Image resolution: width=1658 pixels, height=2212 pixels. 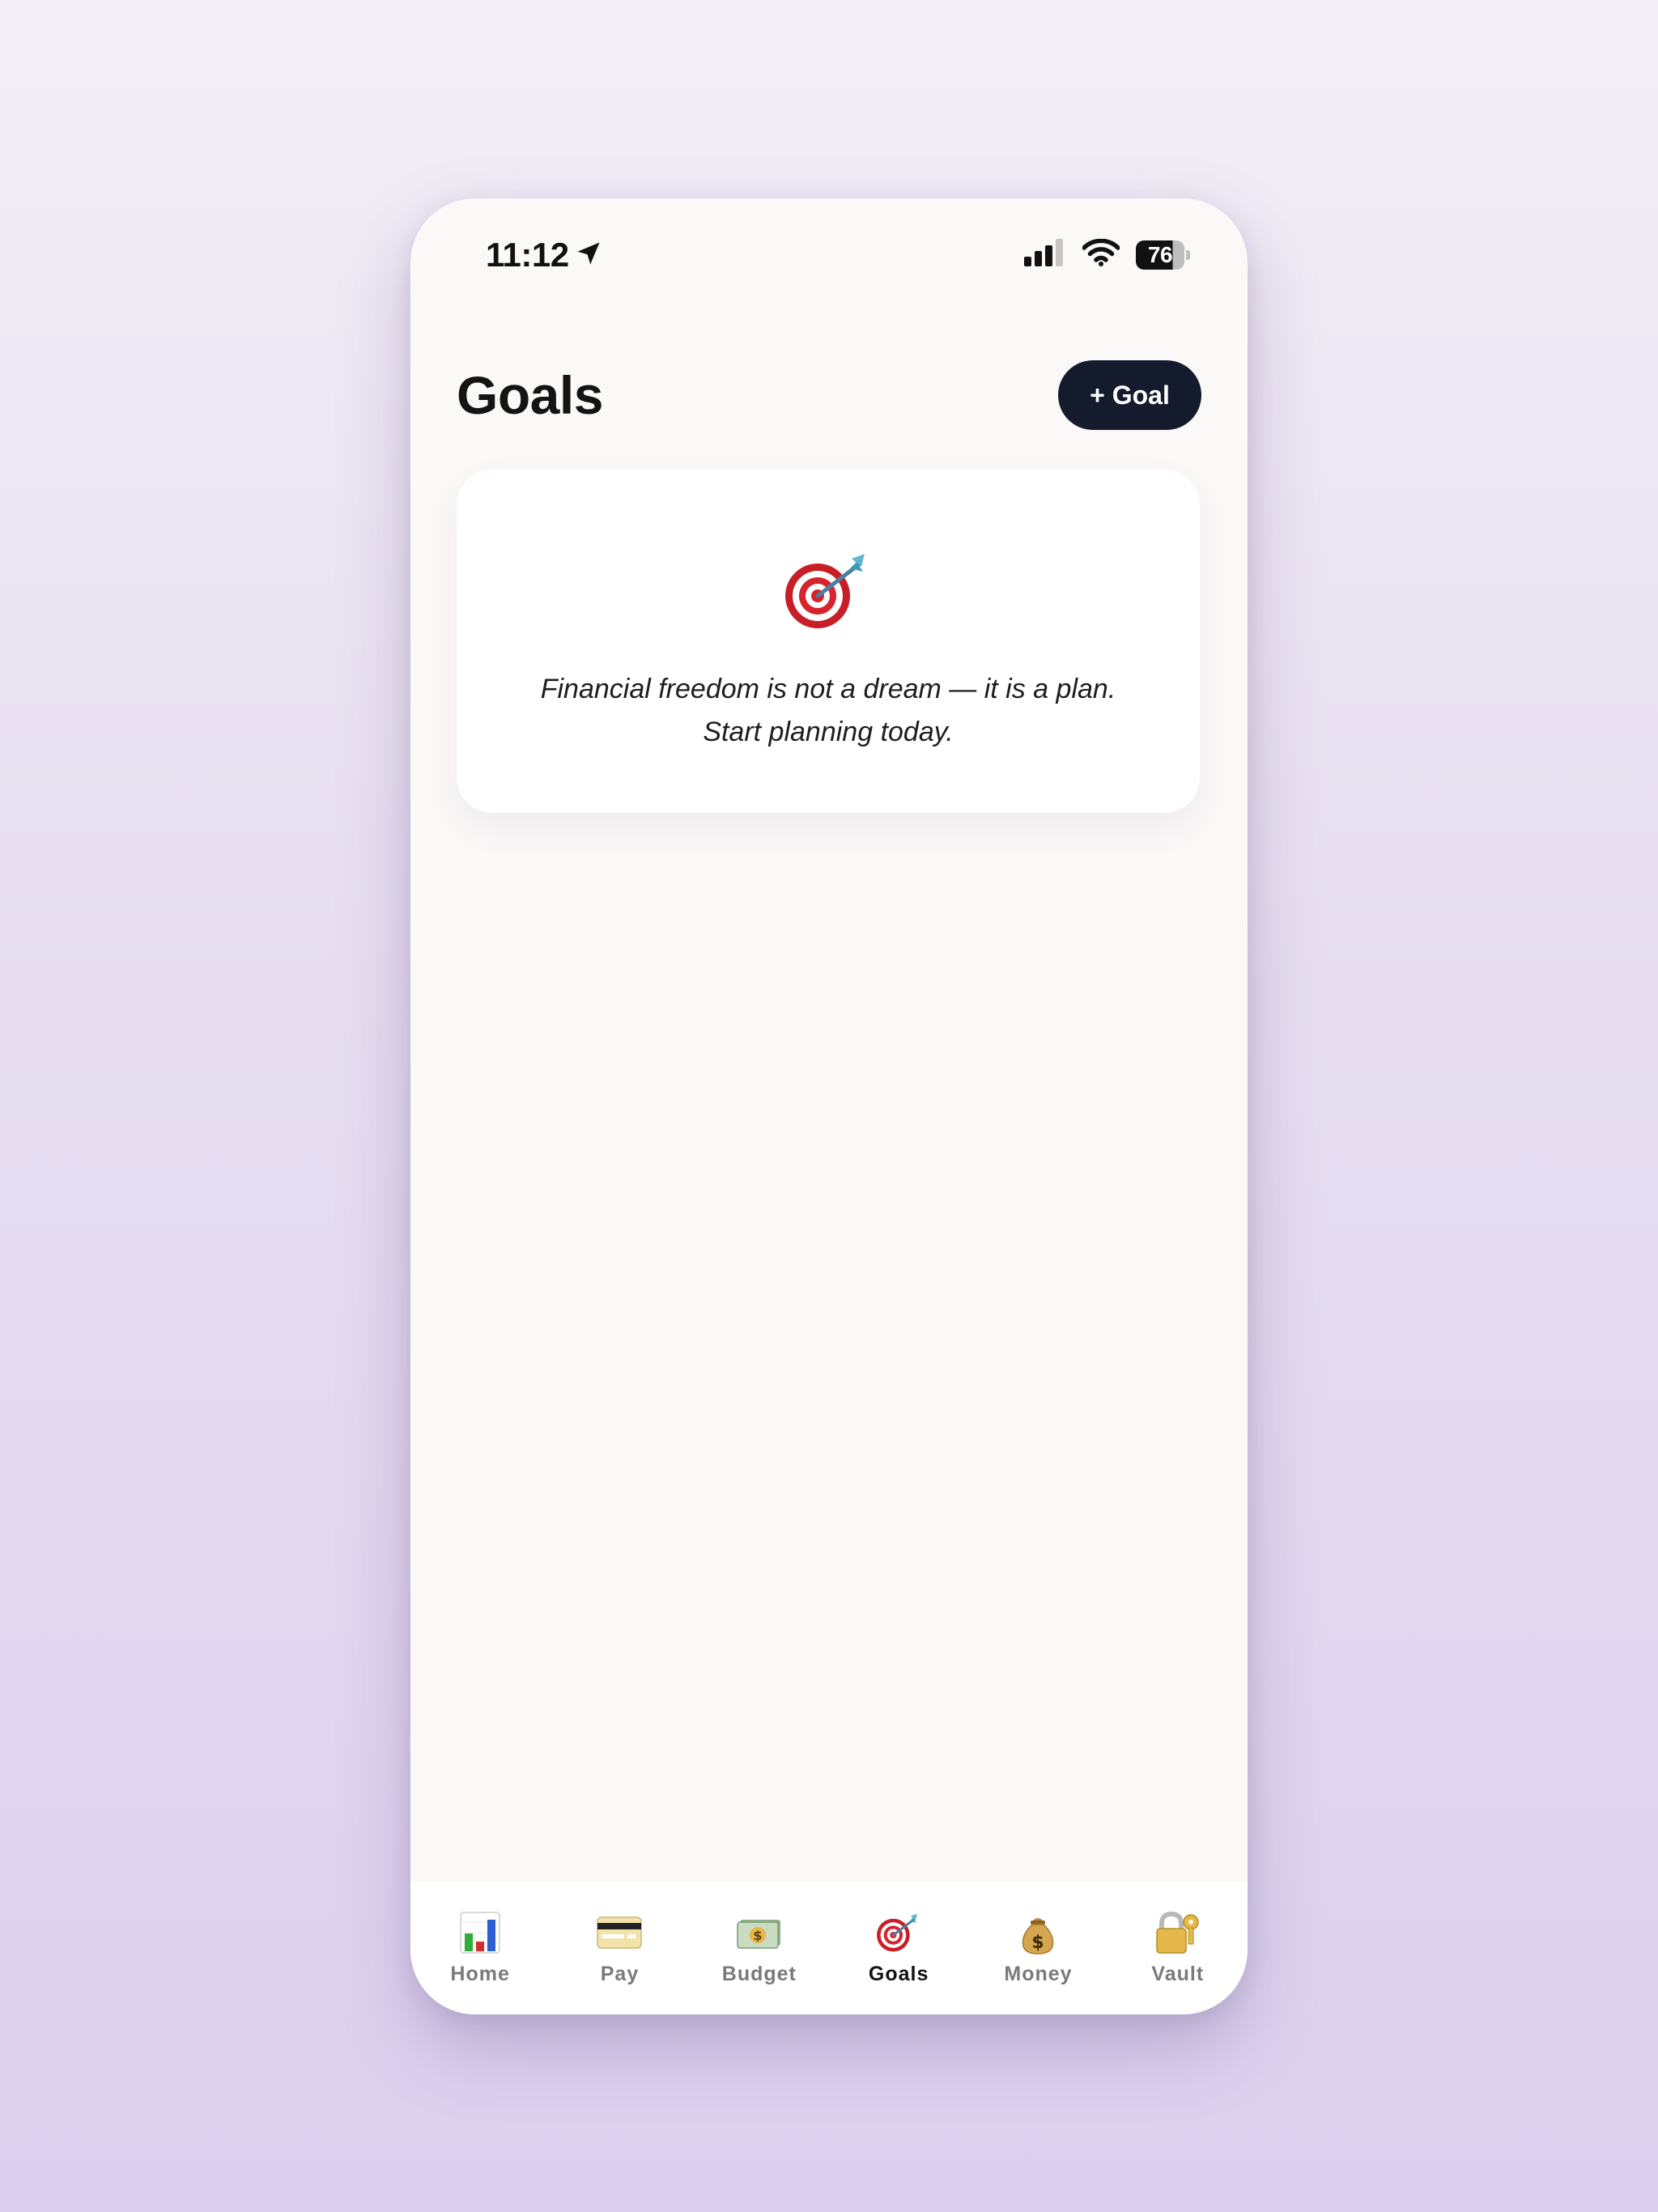 What do you see at coordinates (828, 732) in the screenshot?
I see `empty-state-line-2: Start planning today.` at bounding box center [828, 732].